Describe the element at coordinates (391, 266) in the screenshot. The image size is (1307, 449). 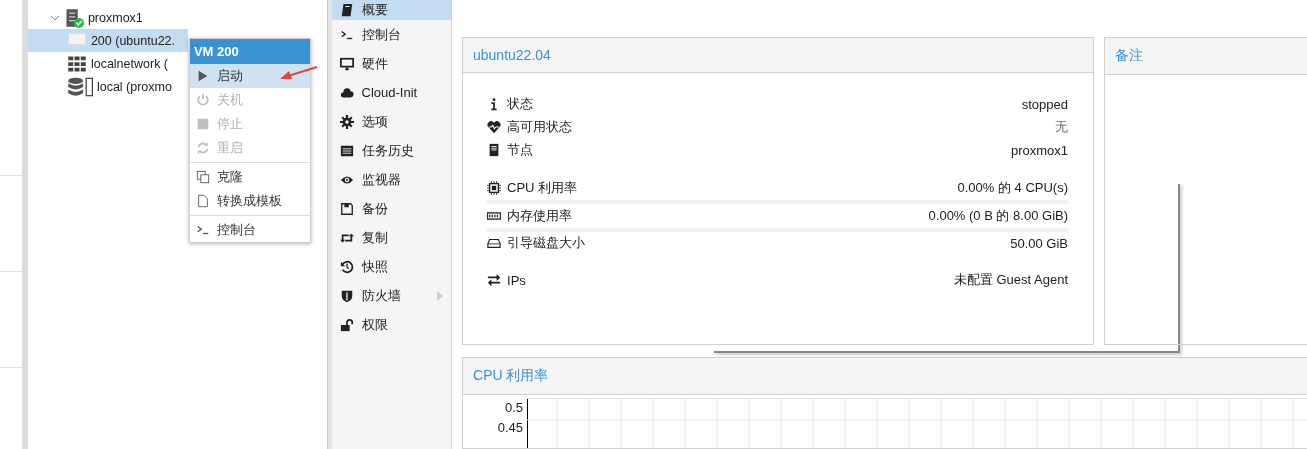
I see `nav-item: 快照` at that location.